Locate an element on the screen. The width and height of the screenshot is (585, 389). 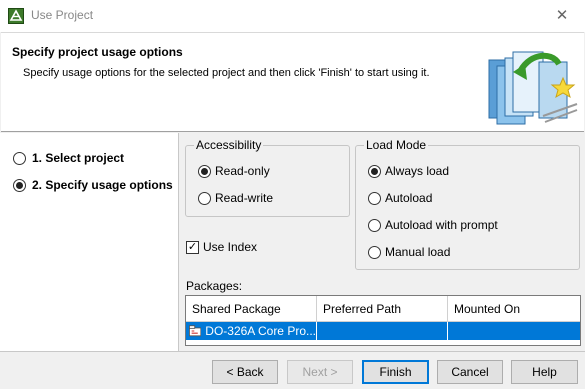
help-button: Help is located at coordinates (544, 372).